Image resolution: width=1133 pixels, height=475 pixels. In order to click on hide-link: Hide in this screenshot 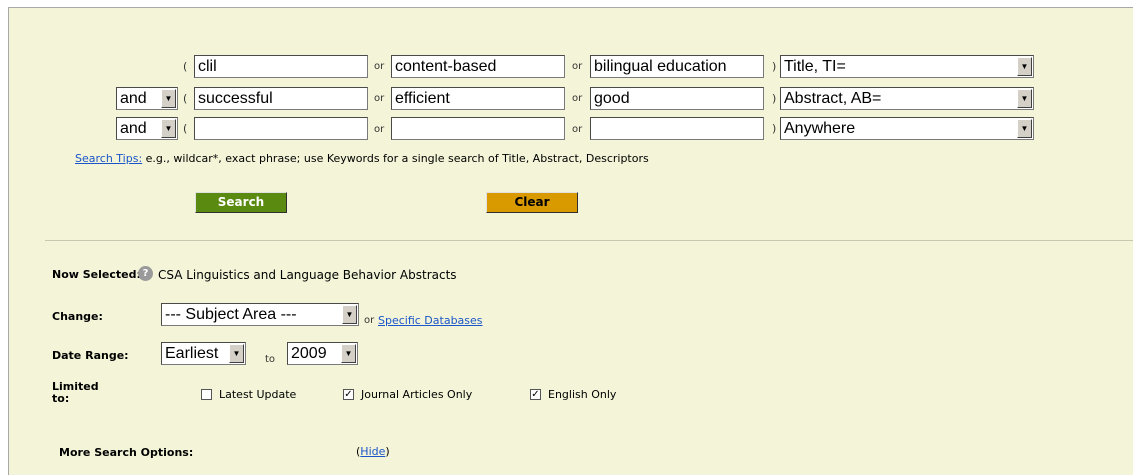, I will do `click(372, 451)`.